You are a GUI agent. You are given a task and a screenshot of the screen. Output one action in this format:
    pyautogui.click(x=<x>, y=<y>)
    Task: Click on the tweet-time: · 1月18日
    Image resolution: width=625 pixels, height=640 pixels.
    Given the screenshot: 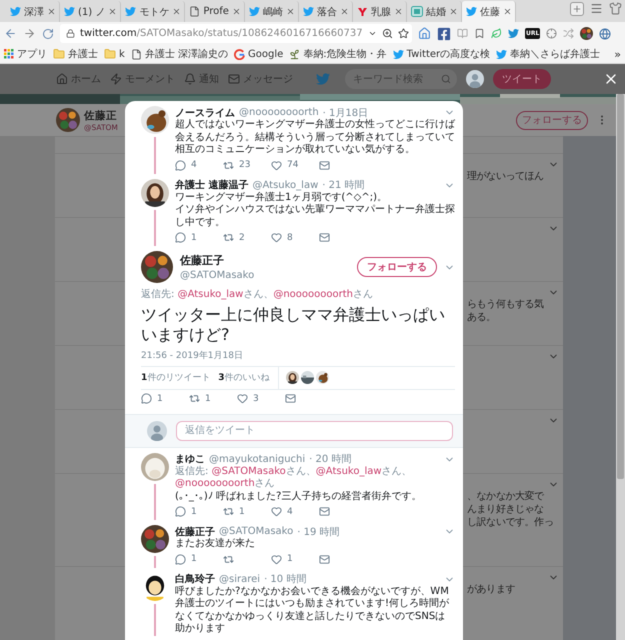 What is the action you would take?
    pyautogui.click(x=345, y=112)
    